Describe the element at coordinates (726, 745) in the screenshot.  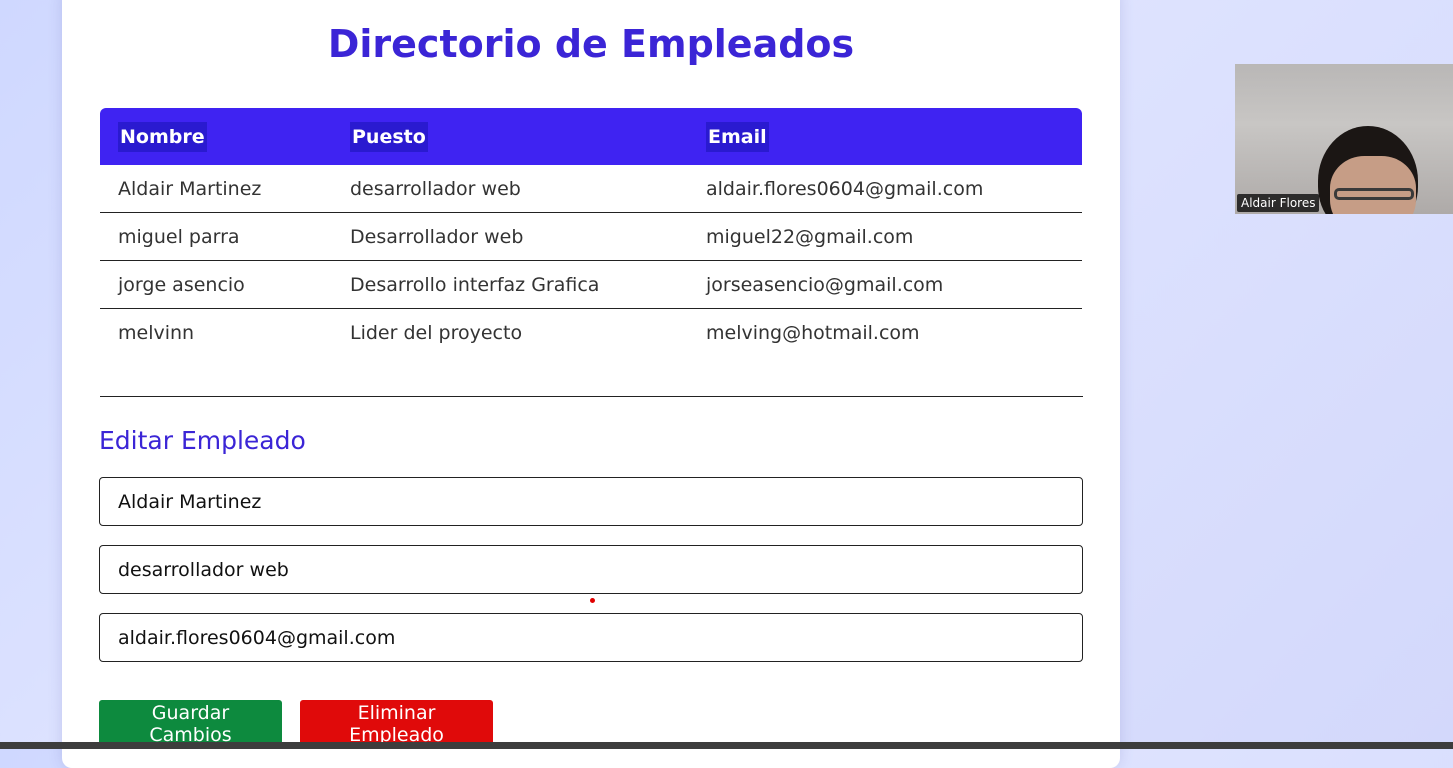
I see `taskbar-edge` at that location.